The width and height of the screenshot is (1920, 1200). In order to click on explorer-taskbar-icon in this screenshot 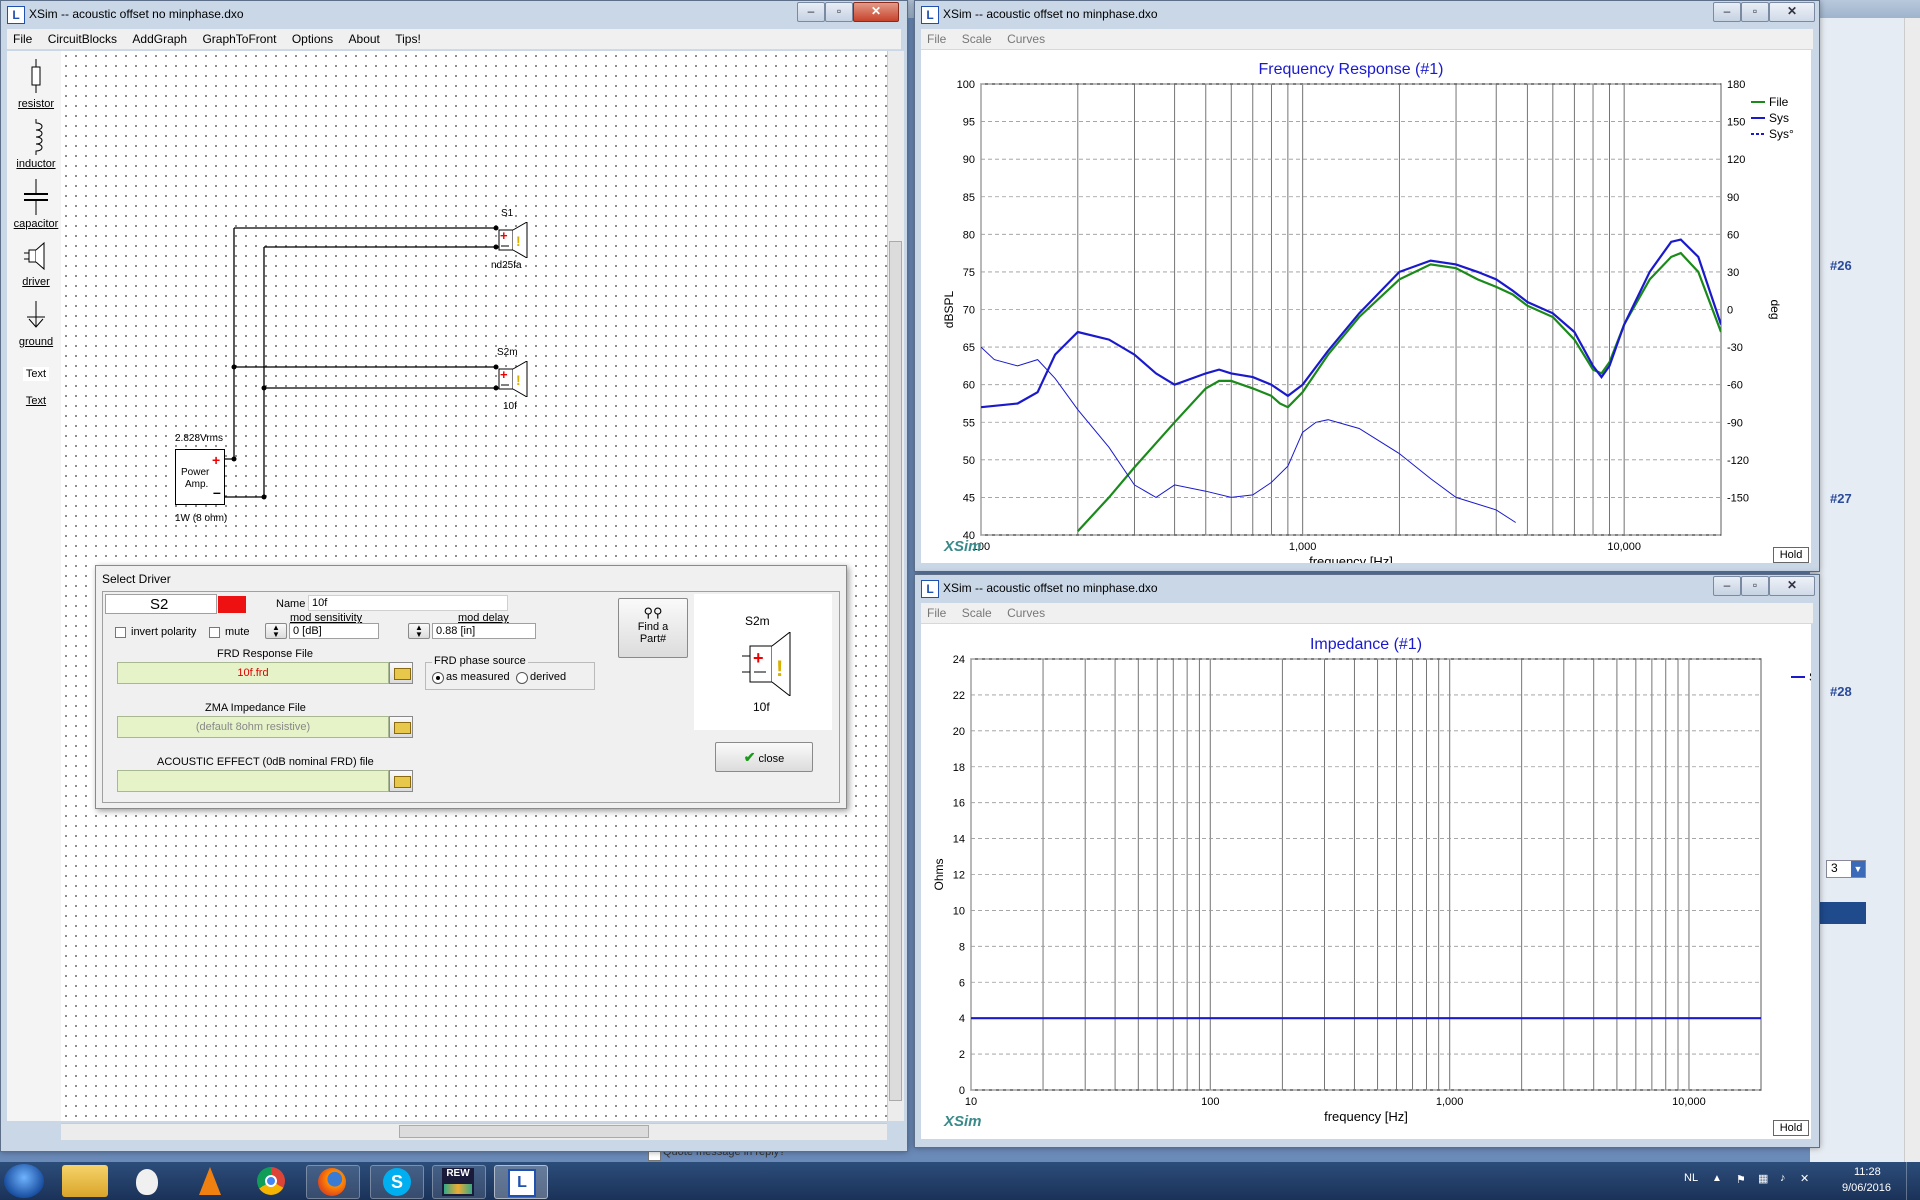, I will do `click(85, 1181)`.